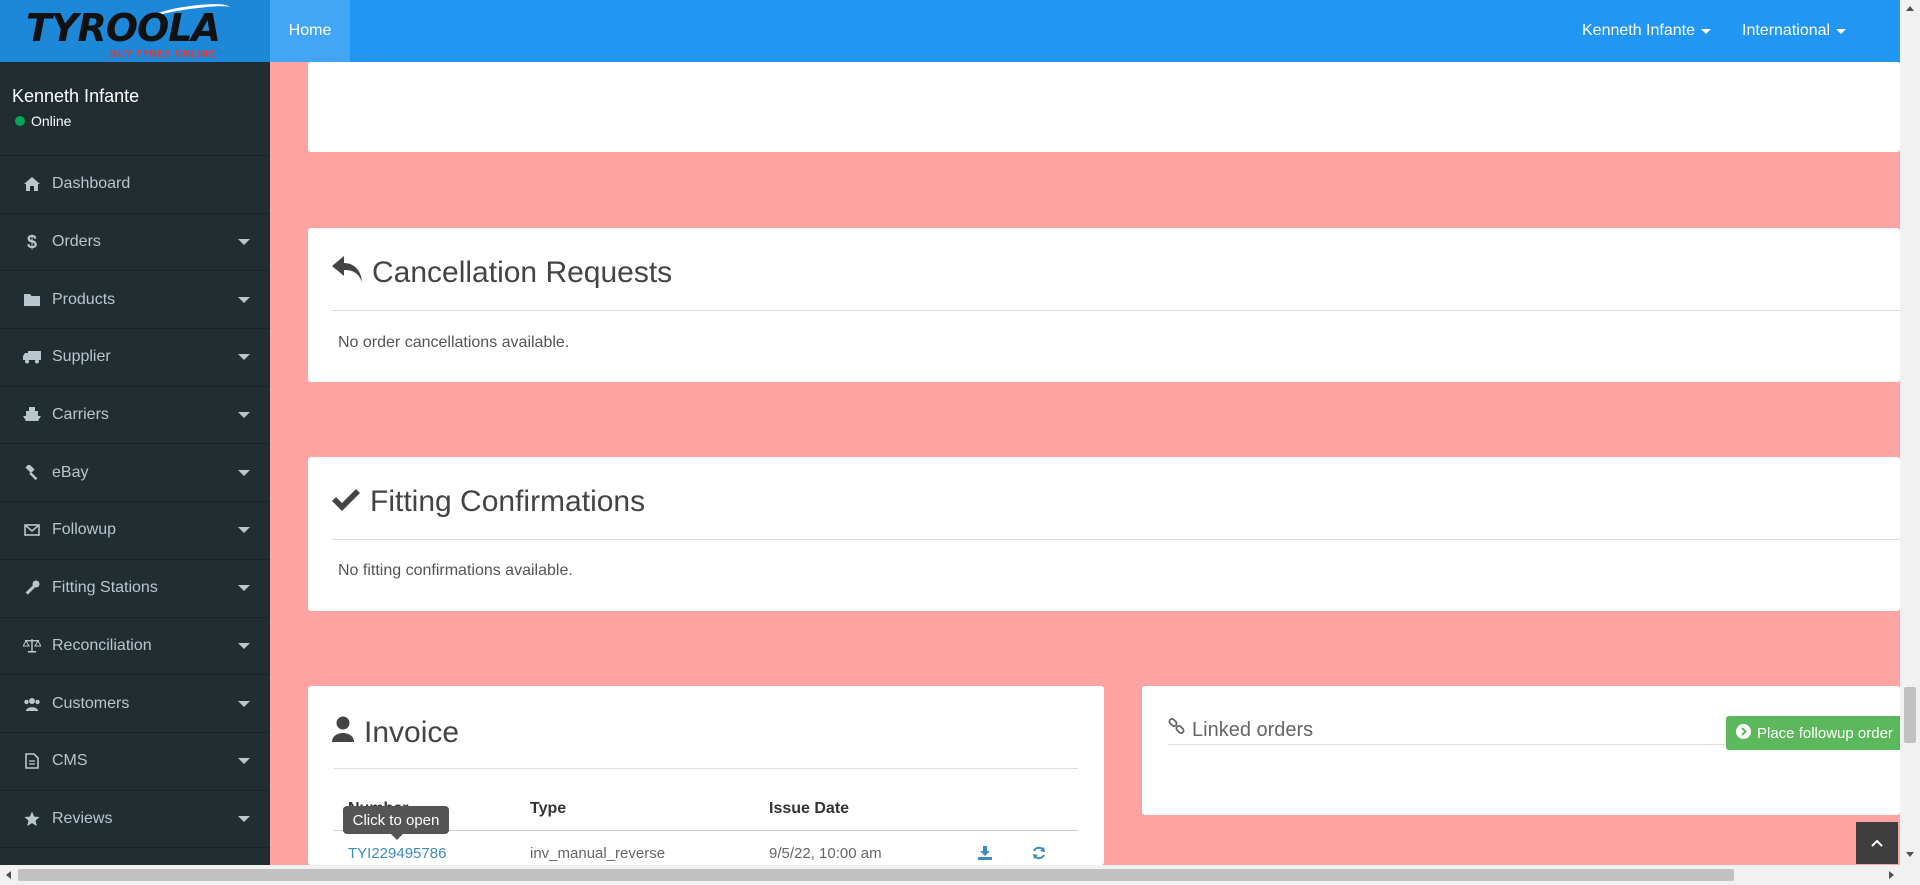 The height and width of the screenshot is (885, 1920). What do you see at coordinates (31, 241) in the screenshot?
I see `dollar-icon: $` at bounding box center [31, 241].